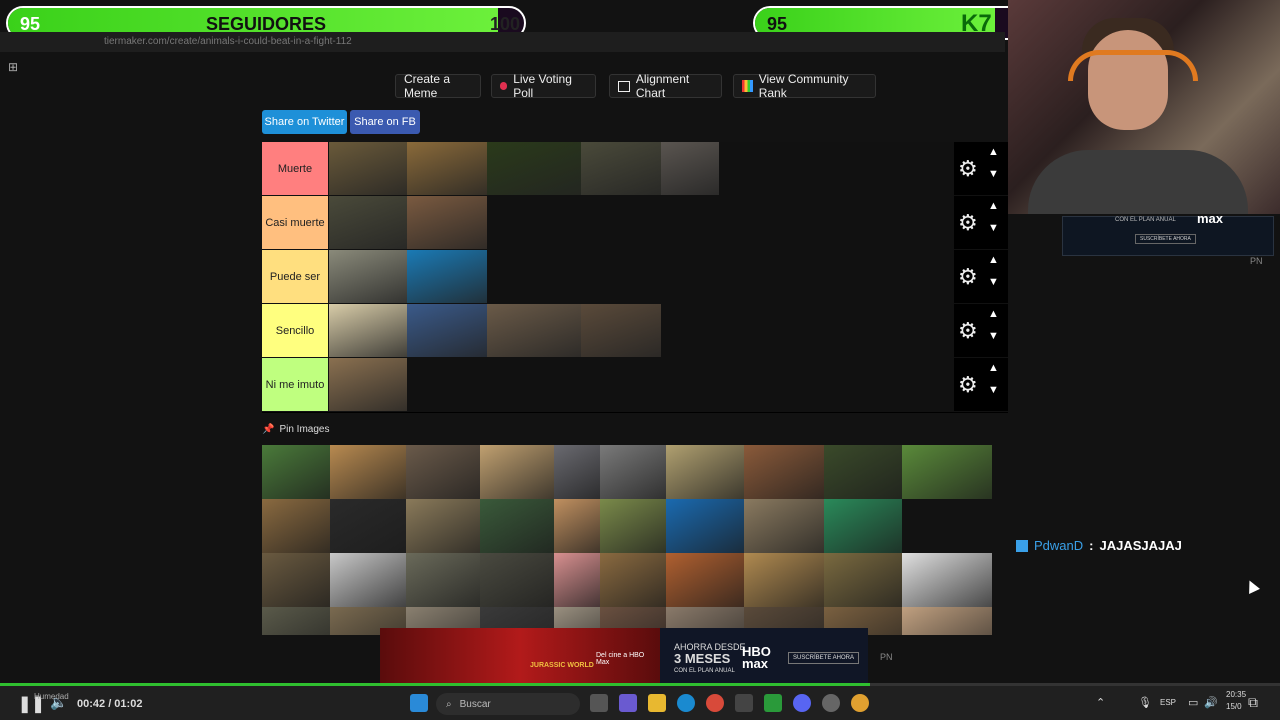 This screenshot has width=1280, height=720. Describe the element at coordinates (747, 86) in the screenshot. I see `rank-chart-icon` at that location.